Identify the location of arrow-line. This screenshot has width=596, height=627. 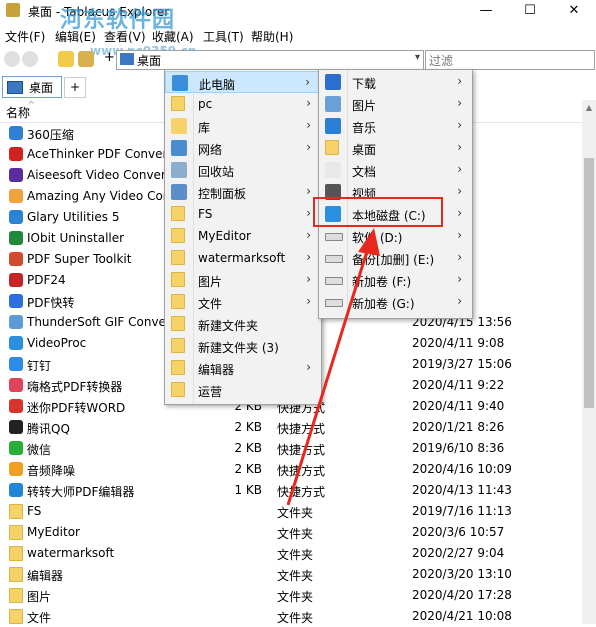
(328, 376).